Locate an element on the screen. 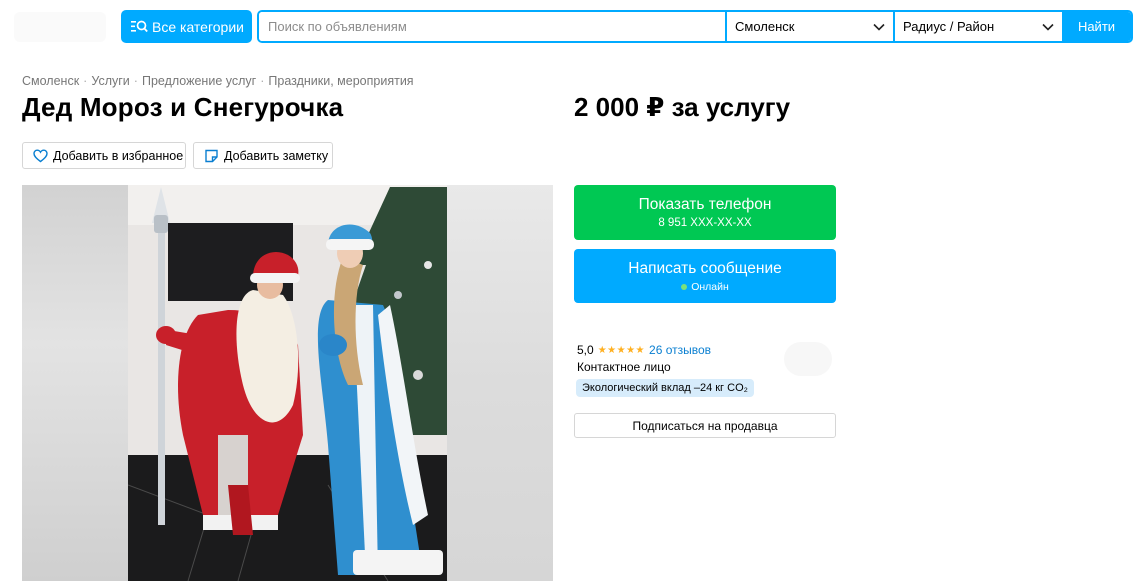 The image size is (1146, 581). categories-search-icon is located at coordinates (139, 26).